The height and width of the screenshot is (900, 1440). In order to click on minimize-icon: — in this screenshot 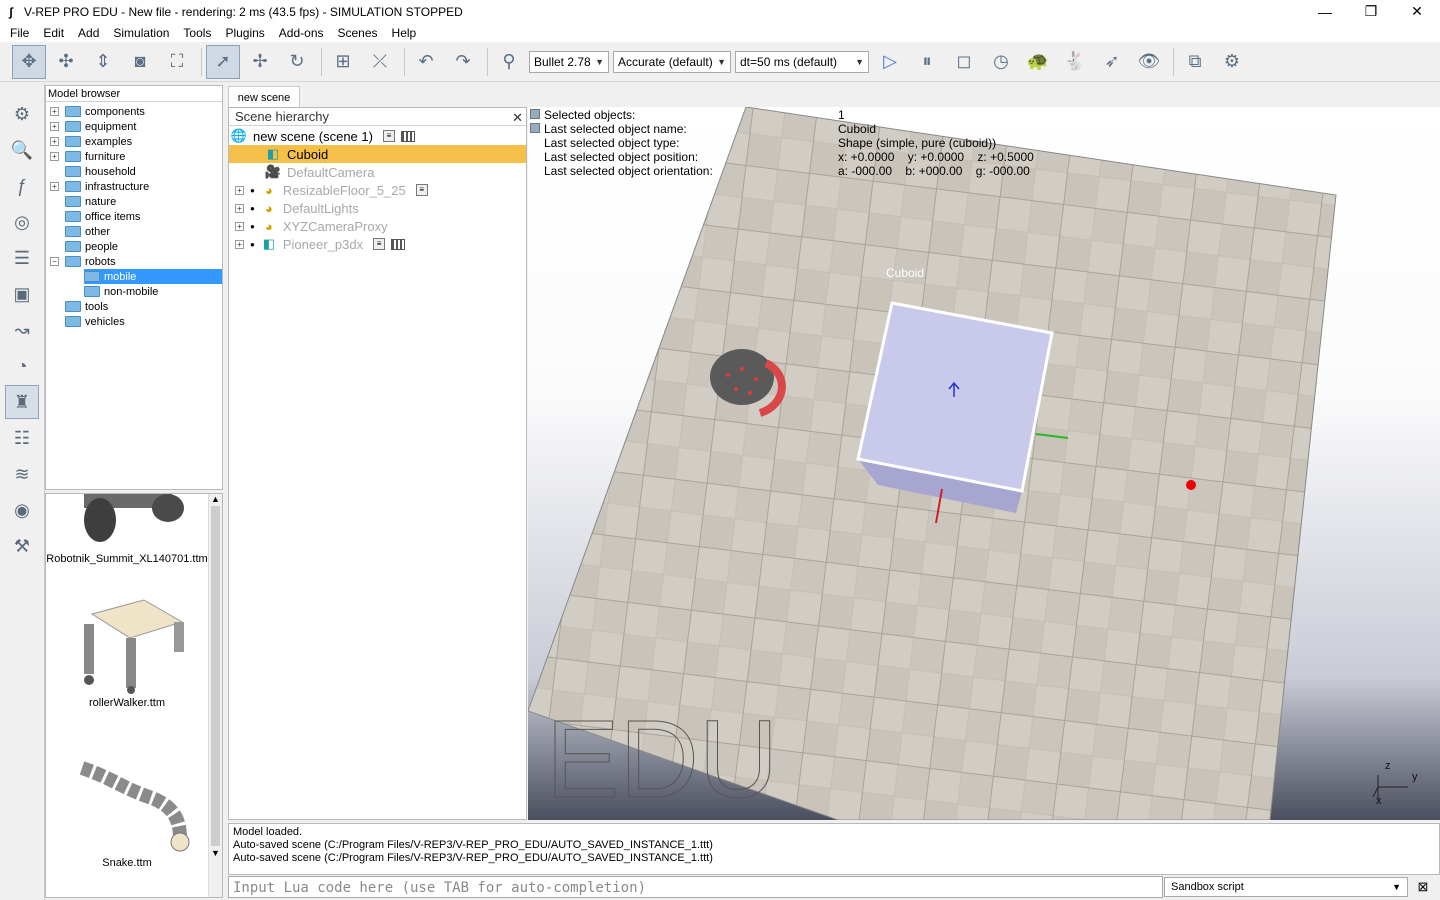, I will do `click(1325, 11)`.